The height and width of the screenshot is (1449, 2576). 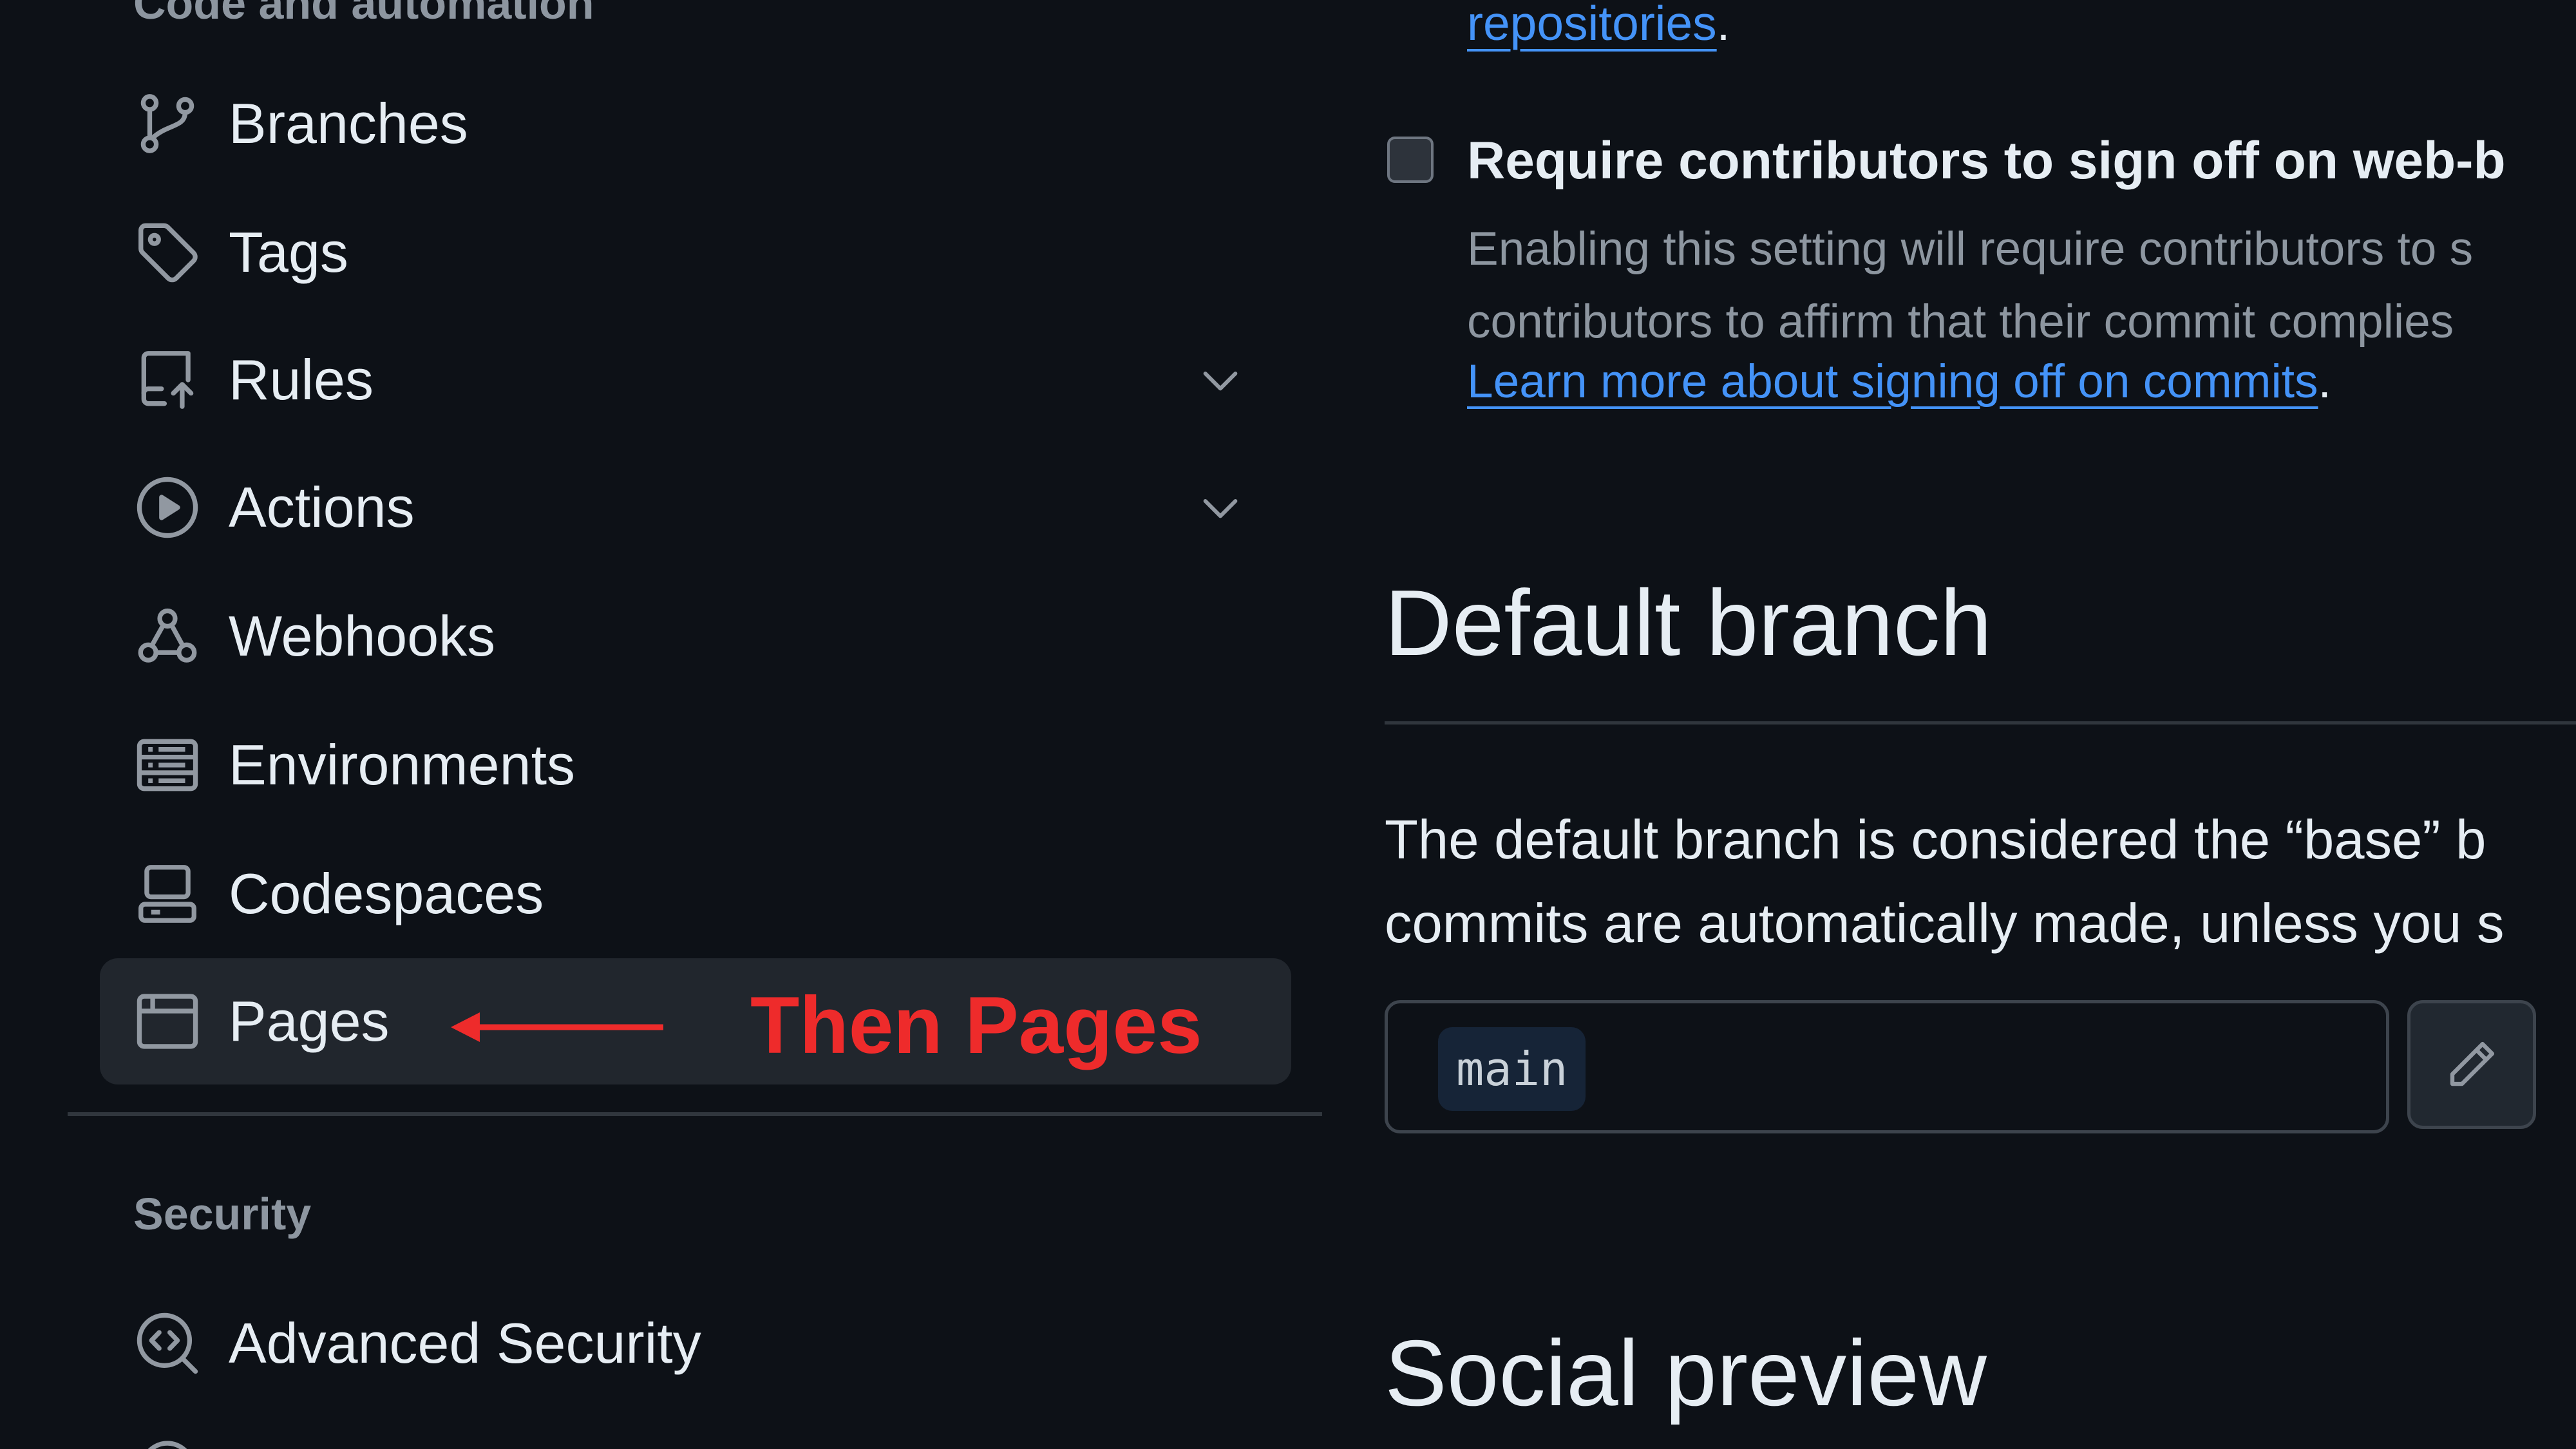 What do you see at coordinates (167, 765) in the screenshot?
I see `server-icon` at bounding box center [167, 765].